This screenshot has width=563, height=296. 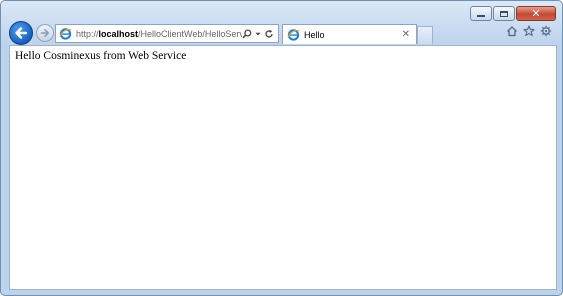 What do you see at coordinates (247, 33) in the screenshot?
I see `search-icon` at bounding box center [247, 33].